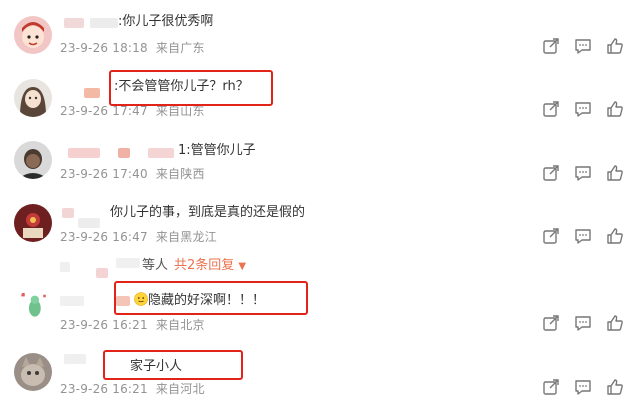 The width and height of the screenshot is (640, 411). I want to click on comment-meta: 23-9-26 16:21 来自河北, so click(132, 389).